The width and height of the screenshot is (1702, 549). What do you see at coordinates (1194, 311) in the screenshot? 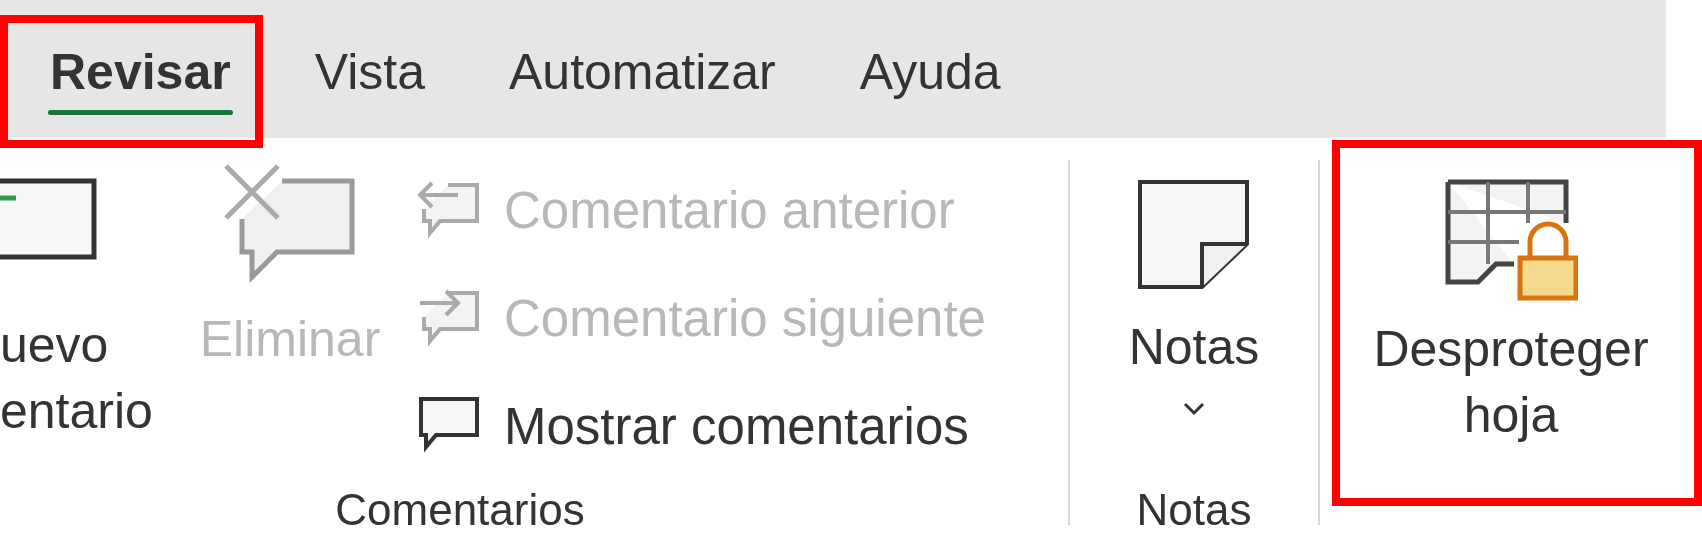
I see `dropdown-button: Notas` at bounding box center [1194, 311].